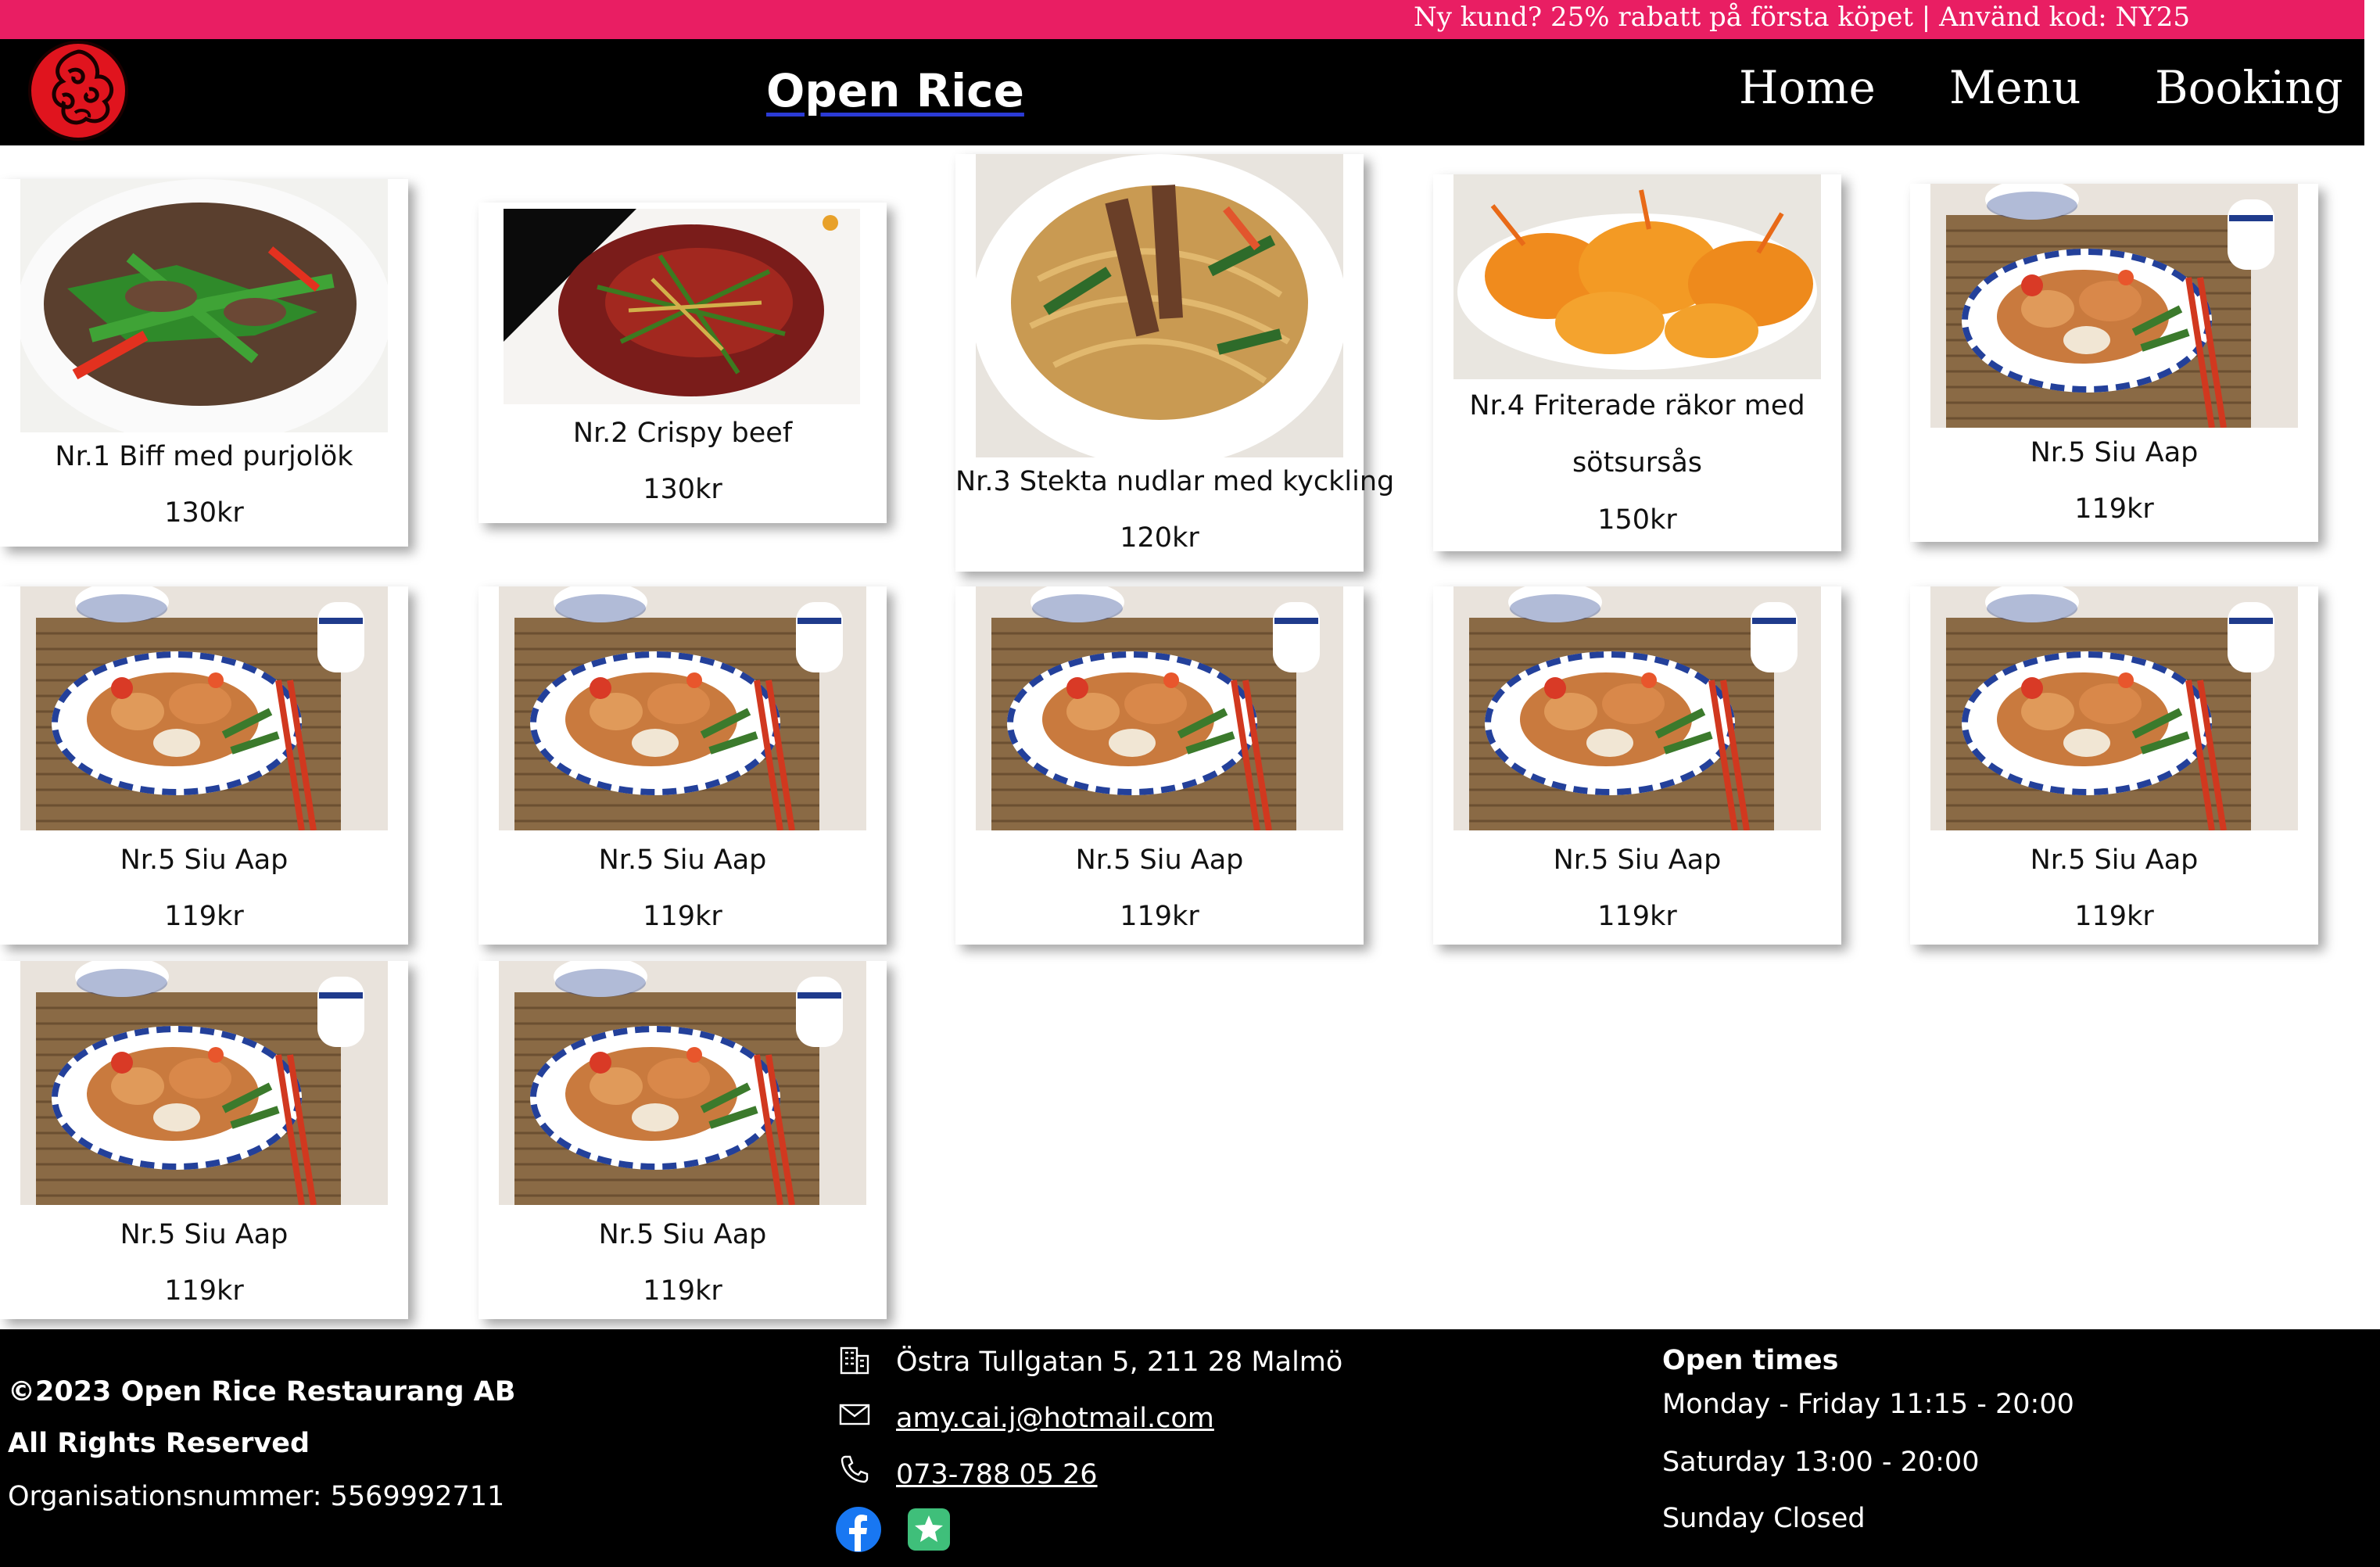  Describe the element at coordinates (1159, 538) in the screenshot. I see `menu-item-price: 120kr` at that location.